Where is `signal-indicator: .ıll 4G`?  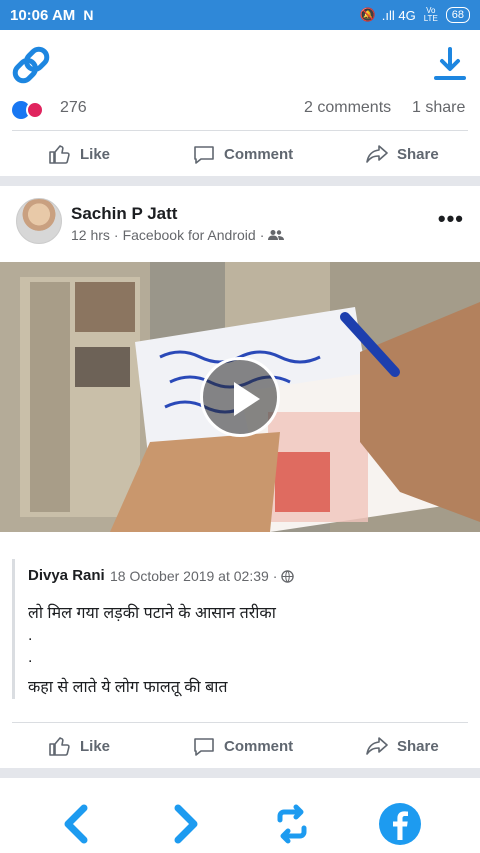
signal-indicator: .ıll 4G is located at coordinates (398, 15).